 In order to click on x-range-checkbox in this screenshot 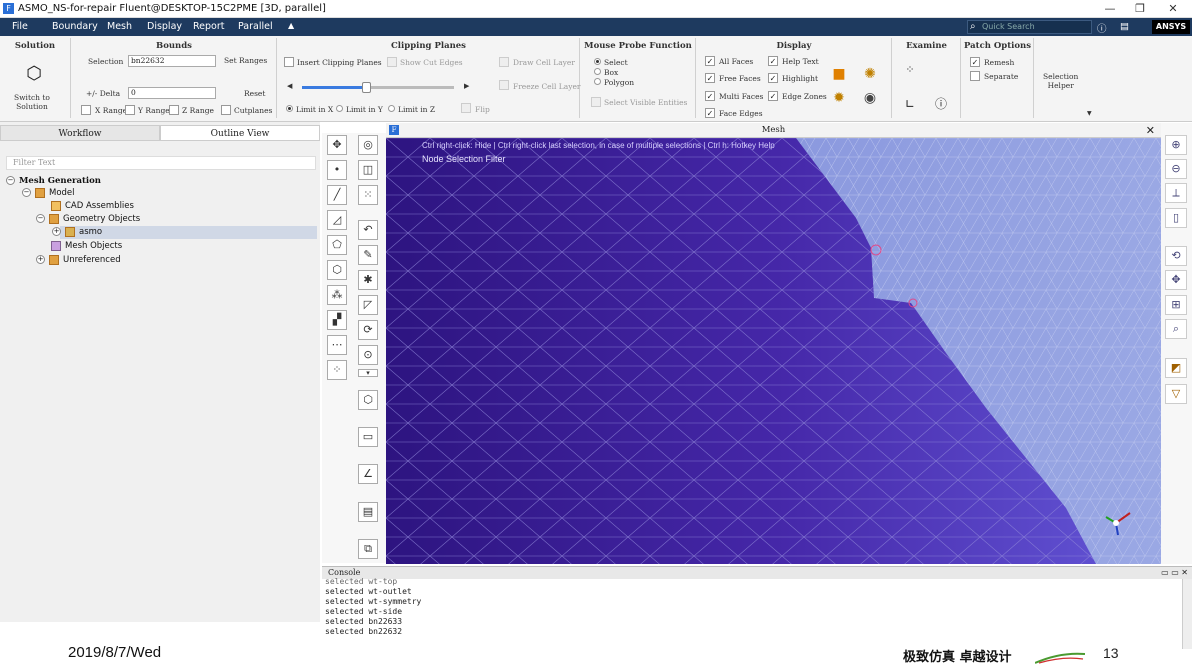, I will do `click(86, 110)`.